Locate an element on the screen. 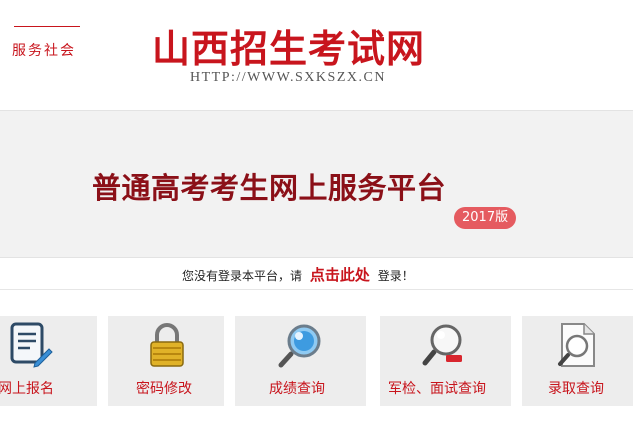 The width and height of the screenshot is (633, 422). version-badge: 2017版 is located at coordinates (485, 218).